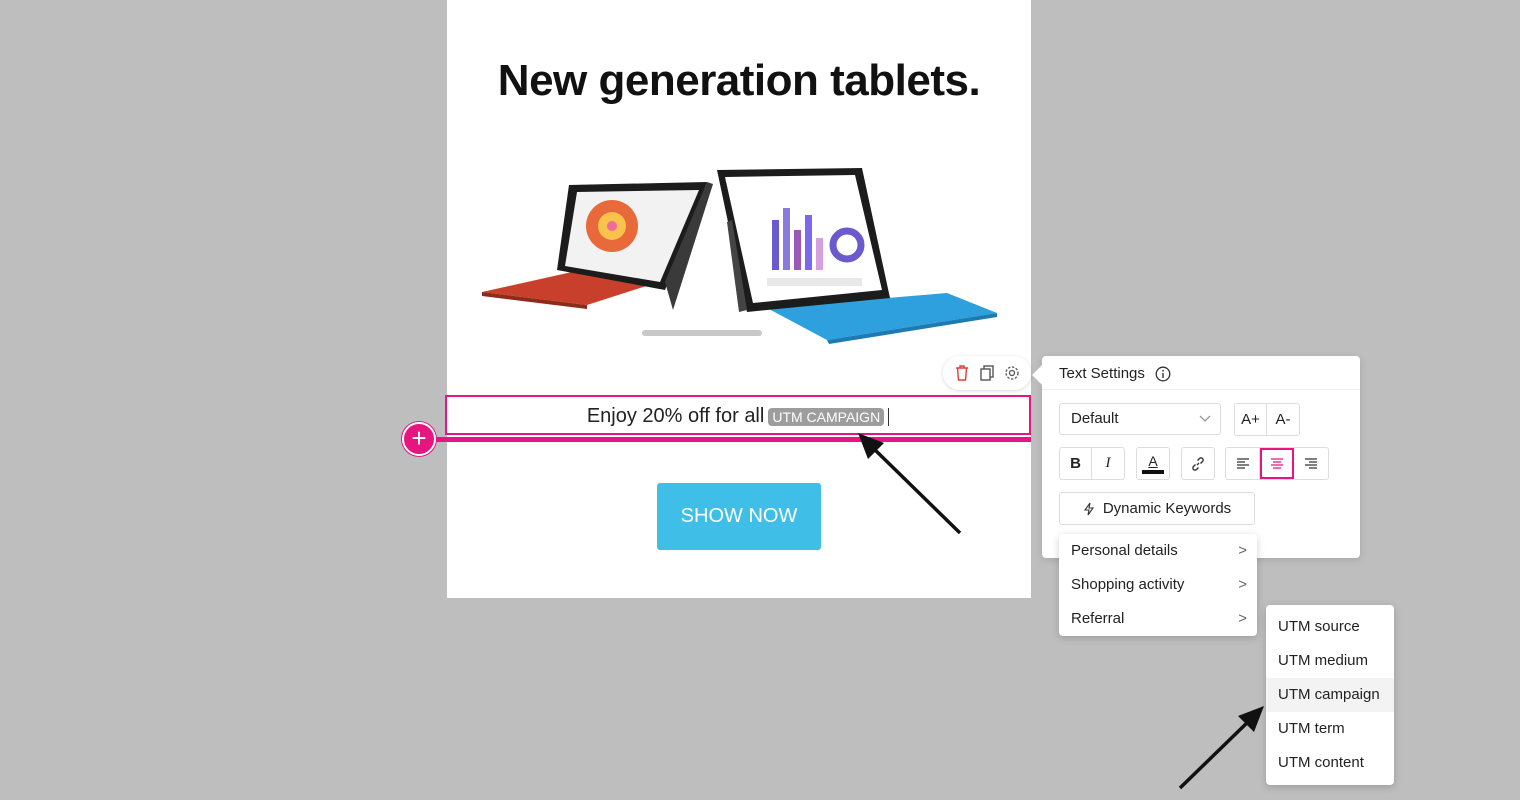 The image size is (1520, 800). I want to click on add-block-button: +, so click(419, 439).